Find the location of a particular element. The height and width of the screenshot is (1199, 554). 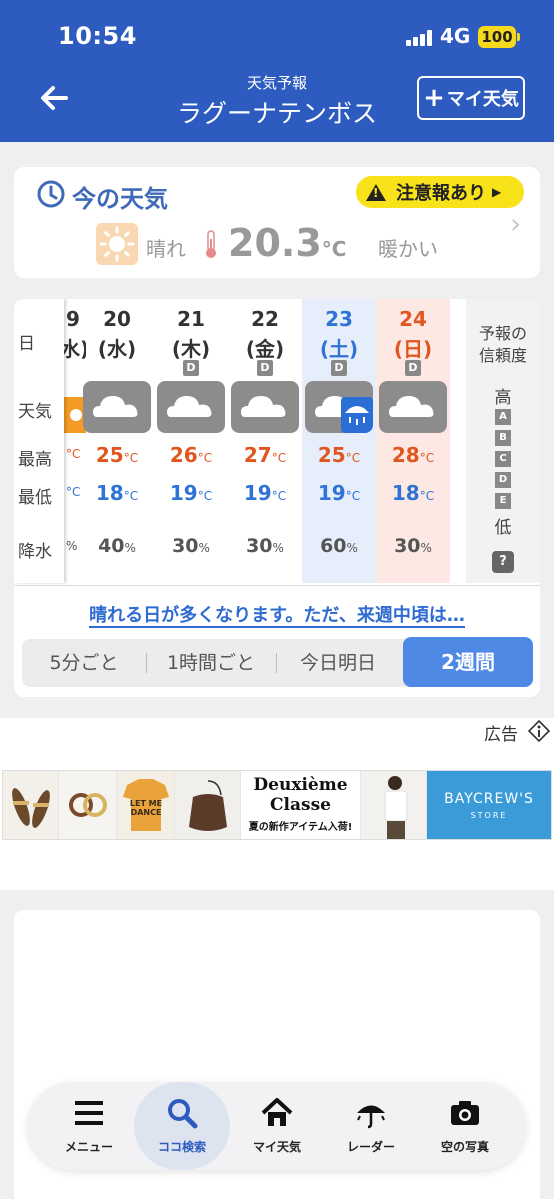

bottom-tab-bar: メニュー ココ検索 マイ天気 レーダー 空の写真 is located at coordinates (277, 1126).